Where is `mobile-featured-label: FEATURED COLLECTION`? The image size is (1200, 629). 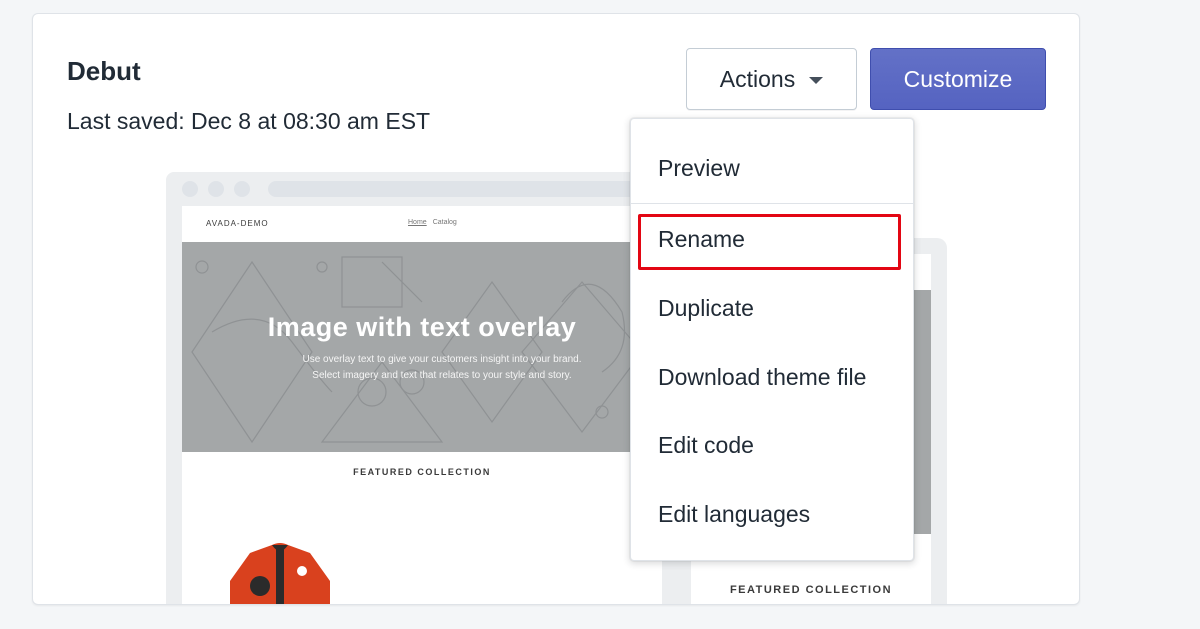
mobile-featured-label: FEATURED COLLECTION is located at coordinates (811, 590).